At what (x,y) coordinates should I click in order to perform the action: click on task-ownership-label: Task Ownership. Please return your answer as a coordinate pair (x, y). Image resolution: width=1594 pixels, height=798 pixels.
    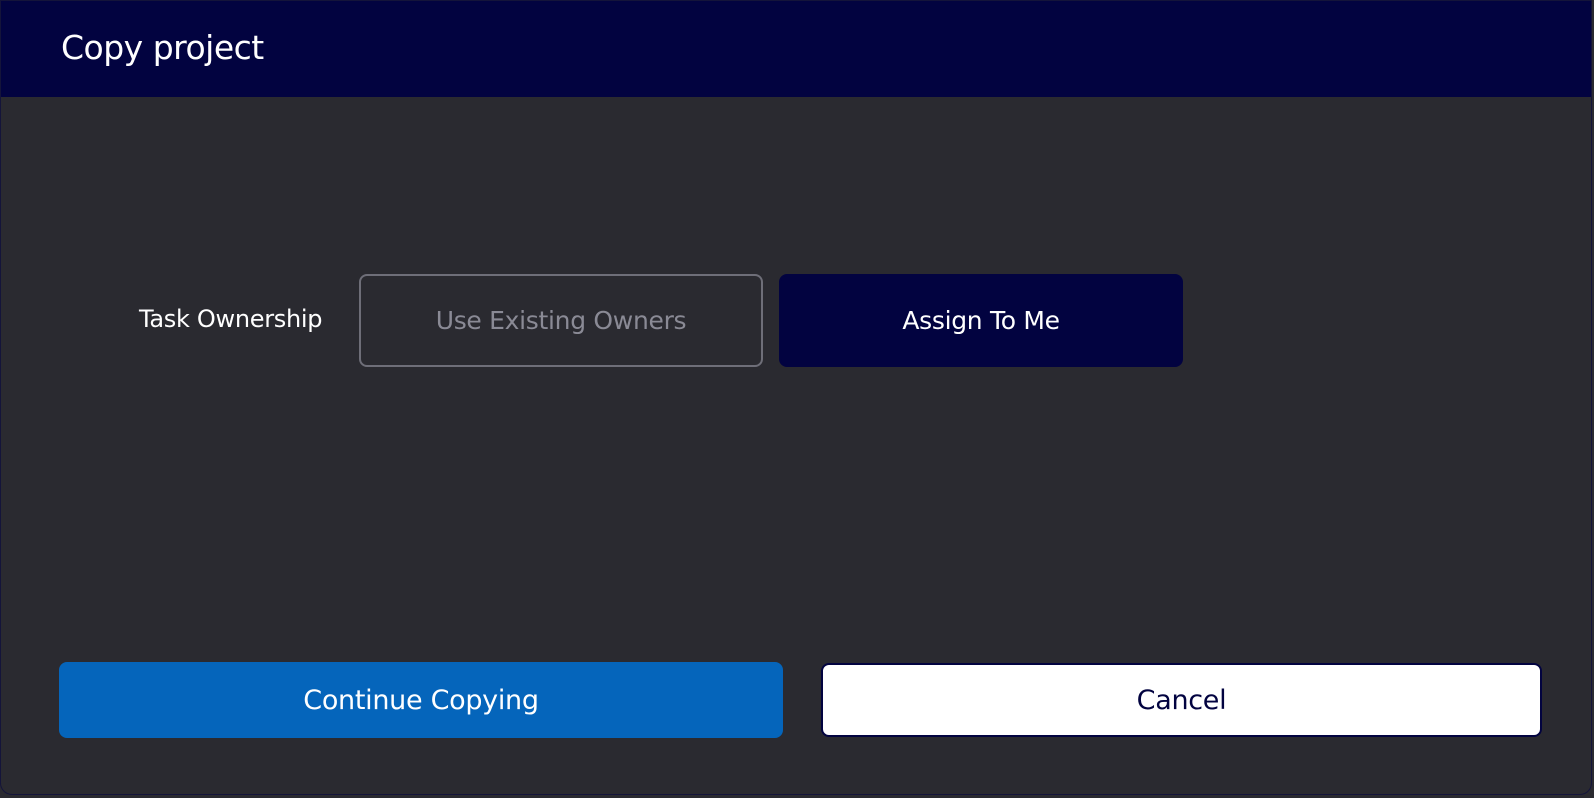
    Looking at the image, I should click on (231, 319).